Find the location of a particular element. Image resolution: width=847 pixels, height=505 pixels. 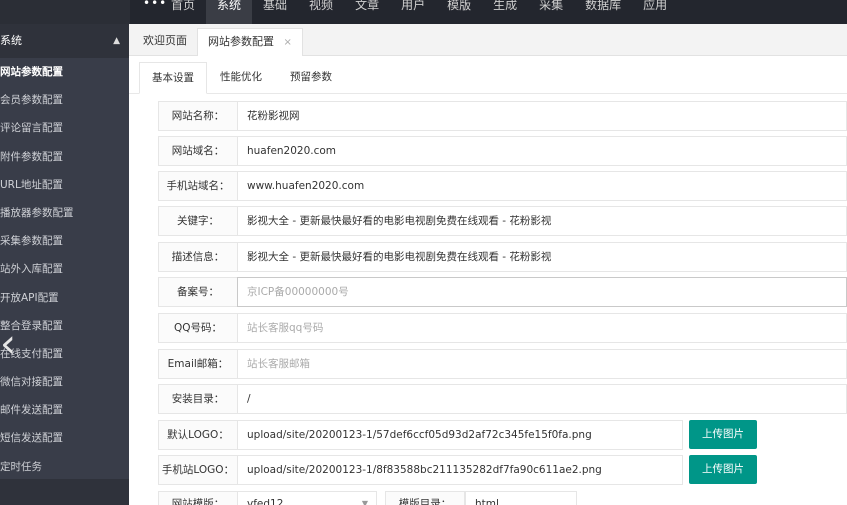

sidebar-item-login-config: 整合登录配置 is located at coordinates (64, 326).